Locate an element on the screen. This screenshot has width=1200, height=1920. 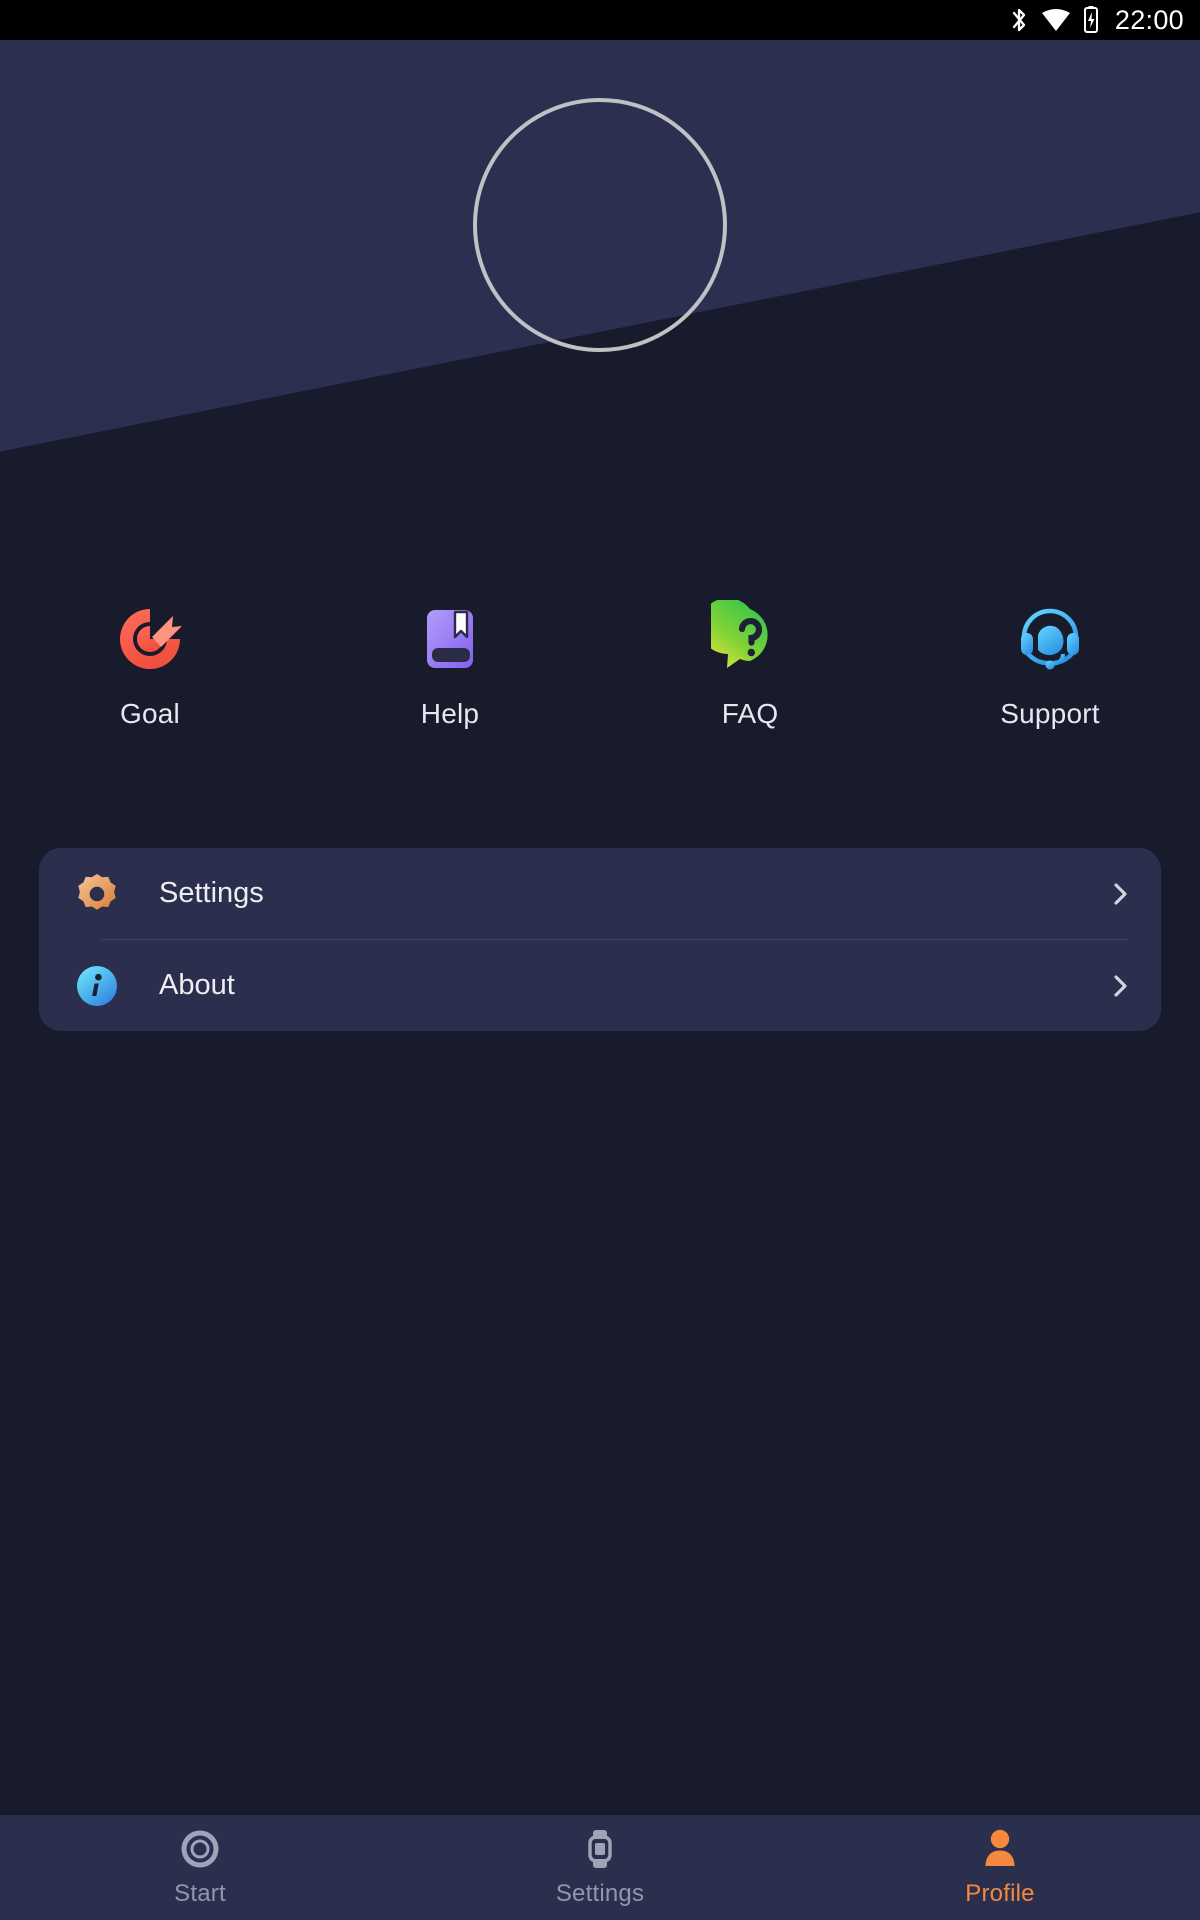
quick-action-label: Help is located at coordinates (450, 713).